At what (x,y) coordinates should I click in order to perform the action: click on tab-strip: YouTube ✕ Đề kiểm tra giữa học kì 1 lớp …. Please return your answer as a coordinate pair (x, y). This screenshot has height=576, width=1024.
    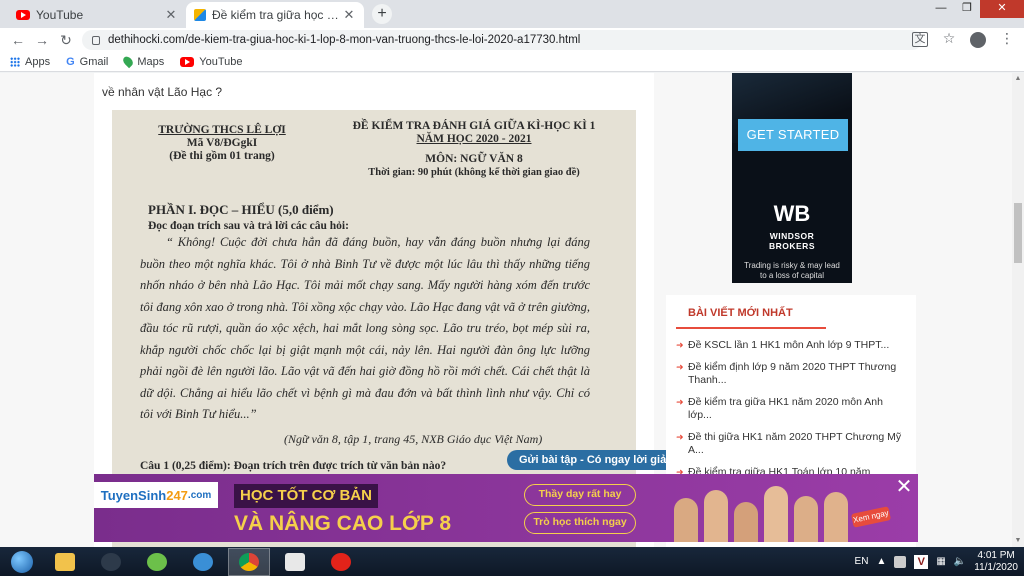
    Looking at the image, I should click on (512, 14).